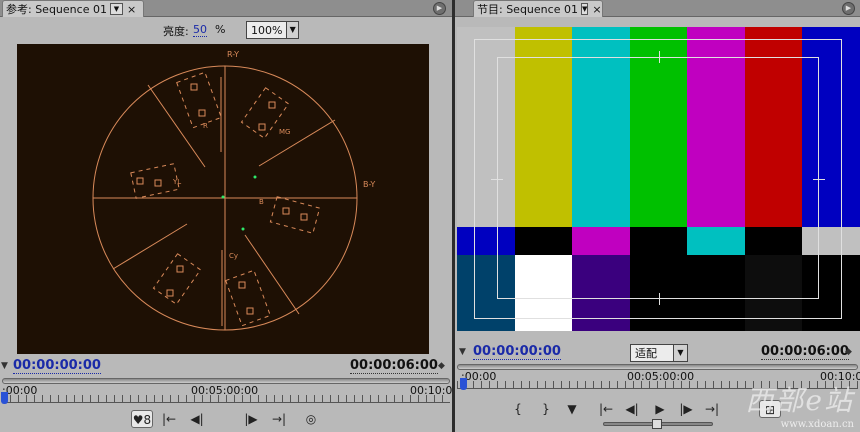 The image size is (860, 432). Describe the element at coordinates (177, 182) in the screenshot. I see `label-yl: YL` at that location.